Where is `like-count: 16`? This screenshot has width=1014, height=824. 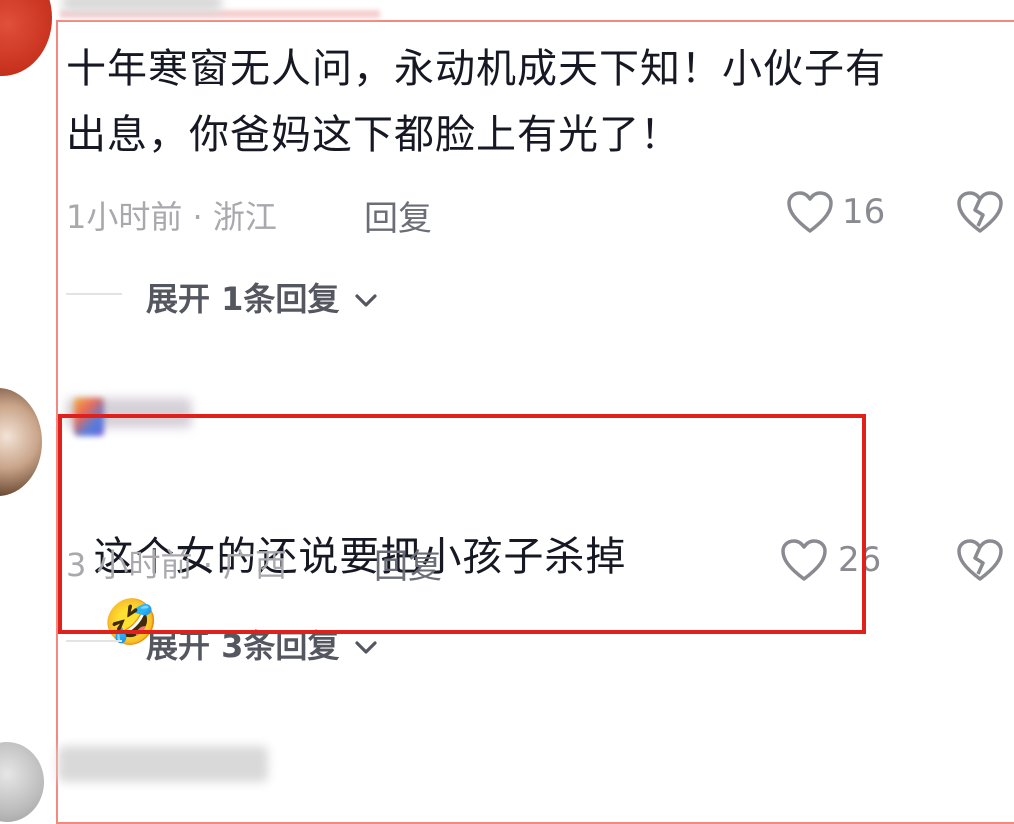 like-count: 16 is located at coordinates (864, 212).